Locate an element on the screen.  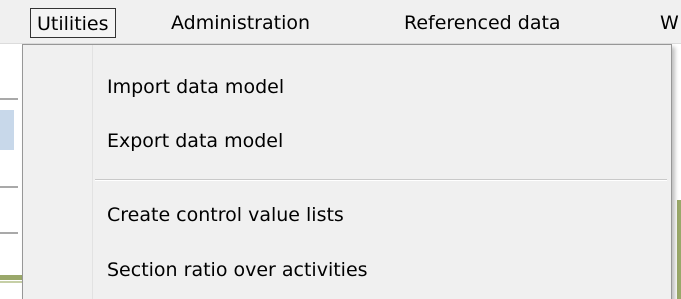
menu-icon-gutter is located at coordinates (58, 172).